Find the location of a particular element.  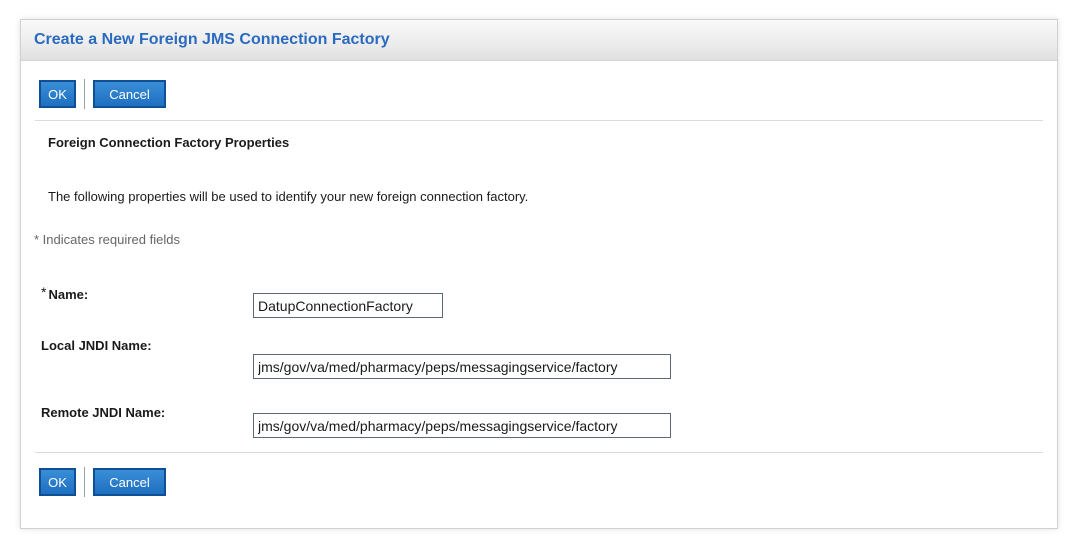

required-fields-note: * Indicates required fields is located at coordinates (107, 239).